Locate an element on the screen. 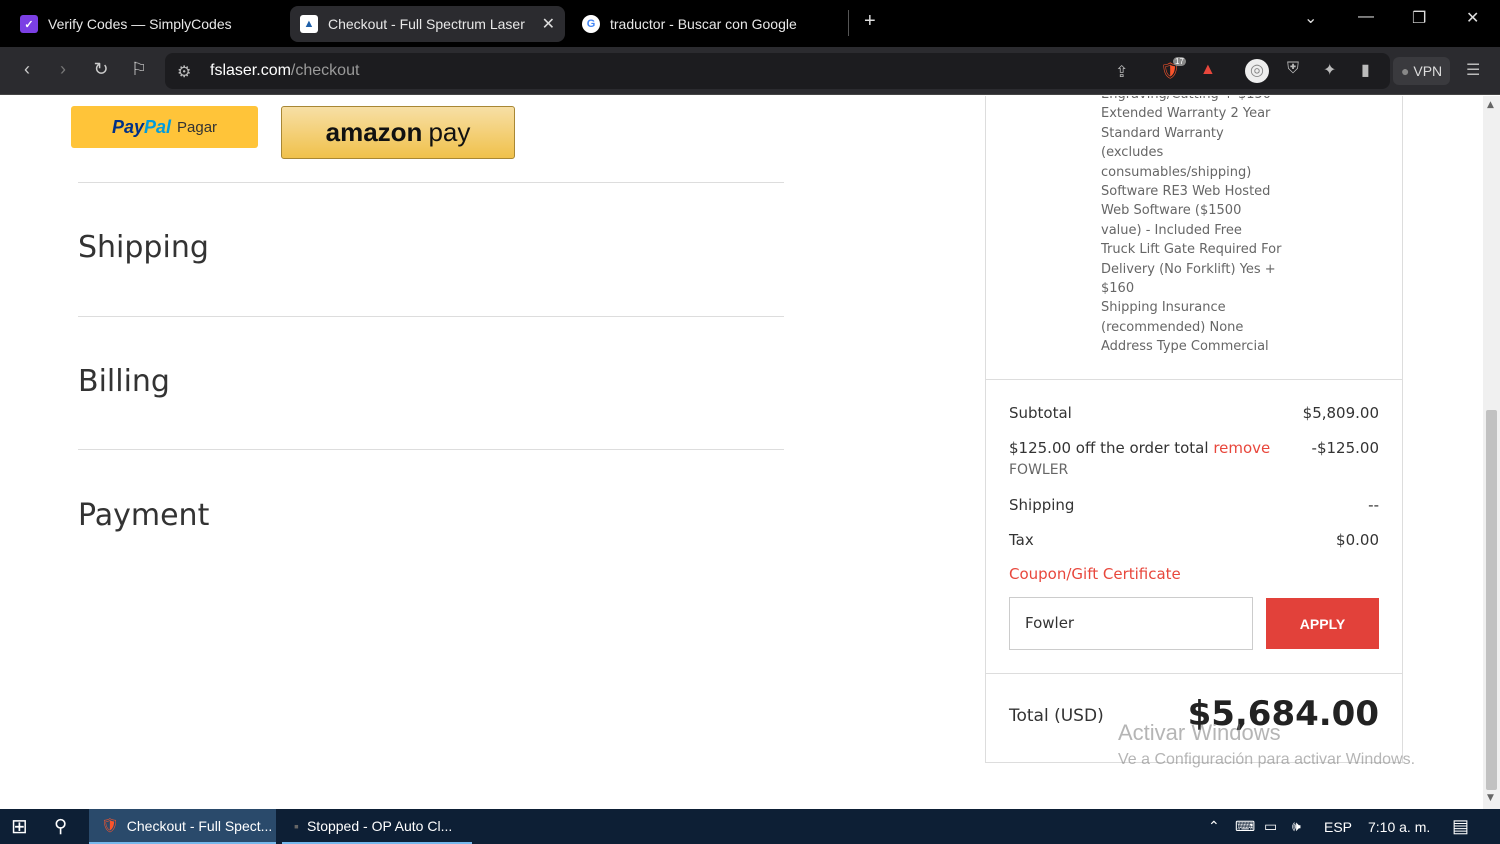 The width and height of the screenshot is (1500, 844). shipping-value: -- is located at coordinates (1373, 505).